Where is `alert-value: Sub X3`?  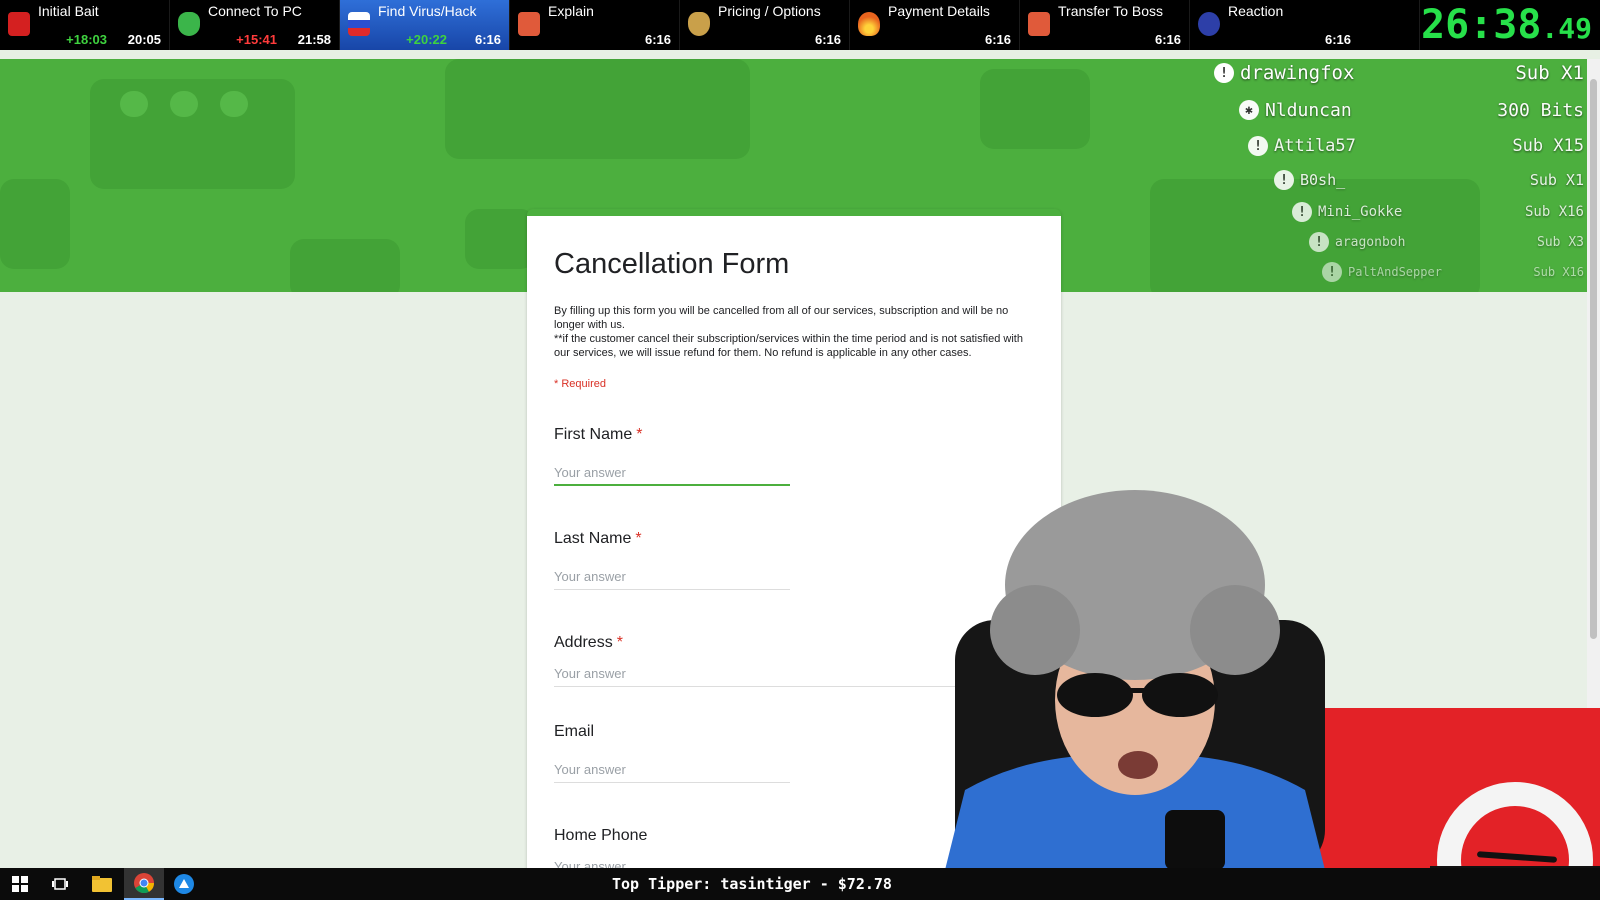 alert-value: Sub X3 is located at coordinates (1560, 242).